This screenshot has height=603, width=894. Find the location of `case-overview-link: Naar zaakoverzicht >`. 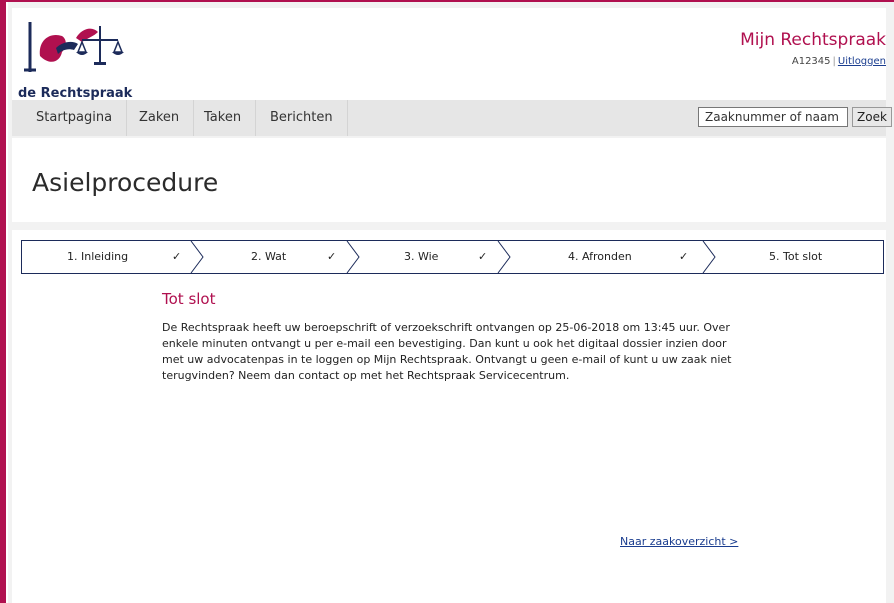

case-overview-link: Naar zaakoverzicht > is located at coordinates (679, 541).